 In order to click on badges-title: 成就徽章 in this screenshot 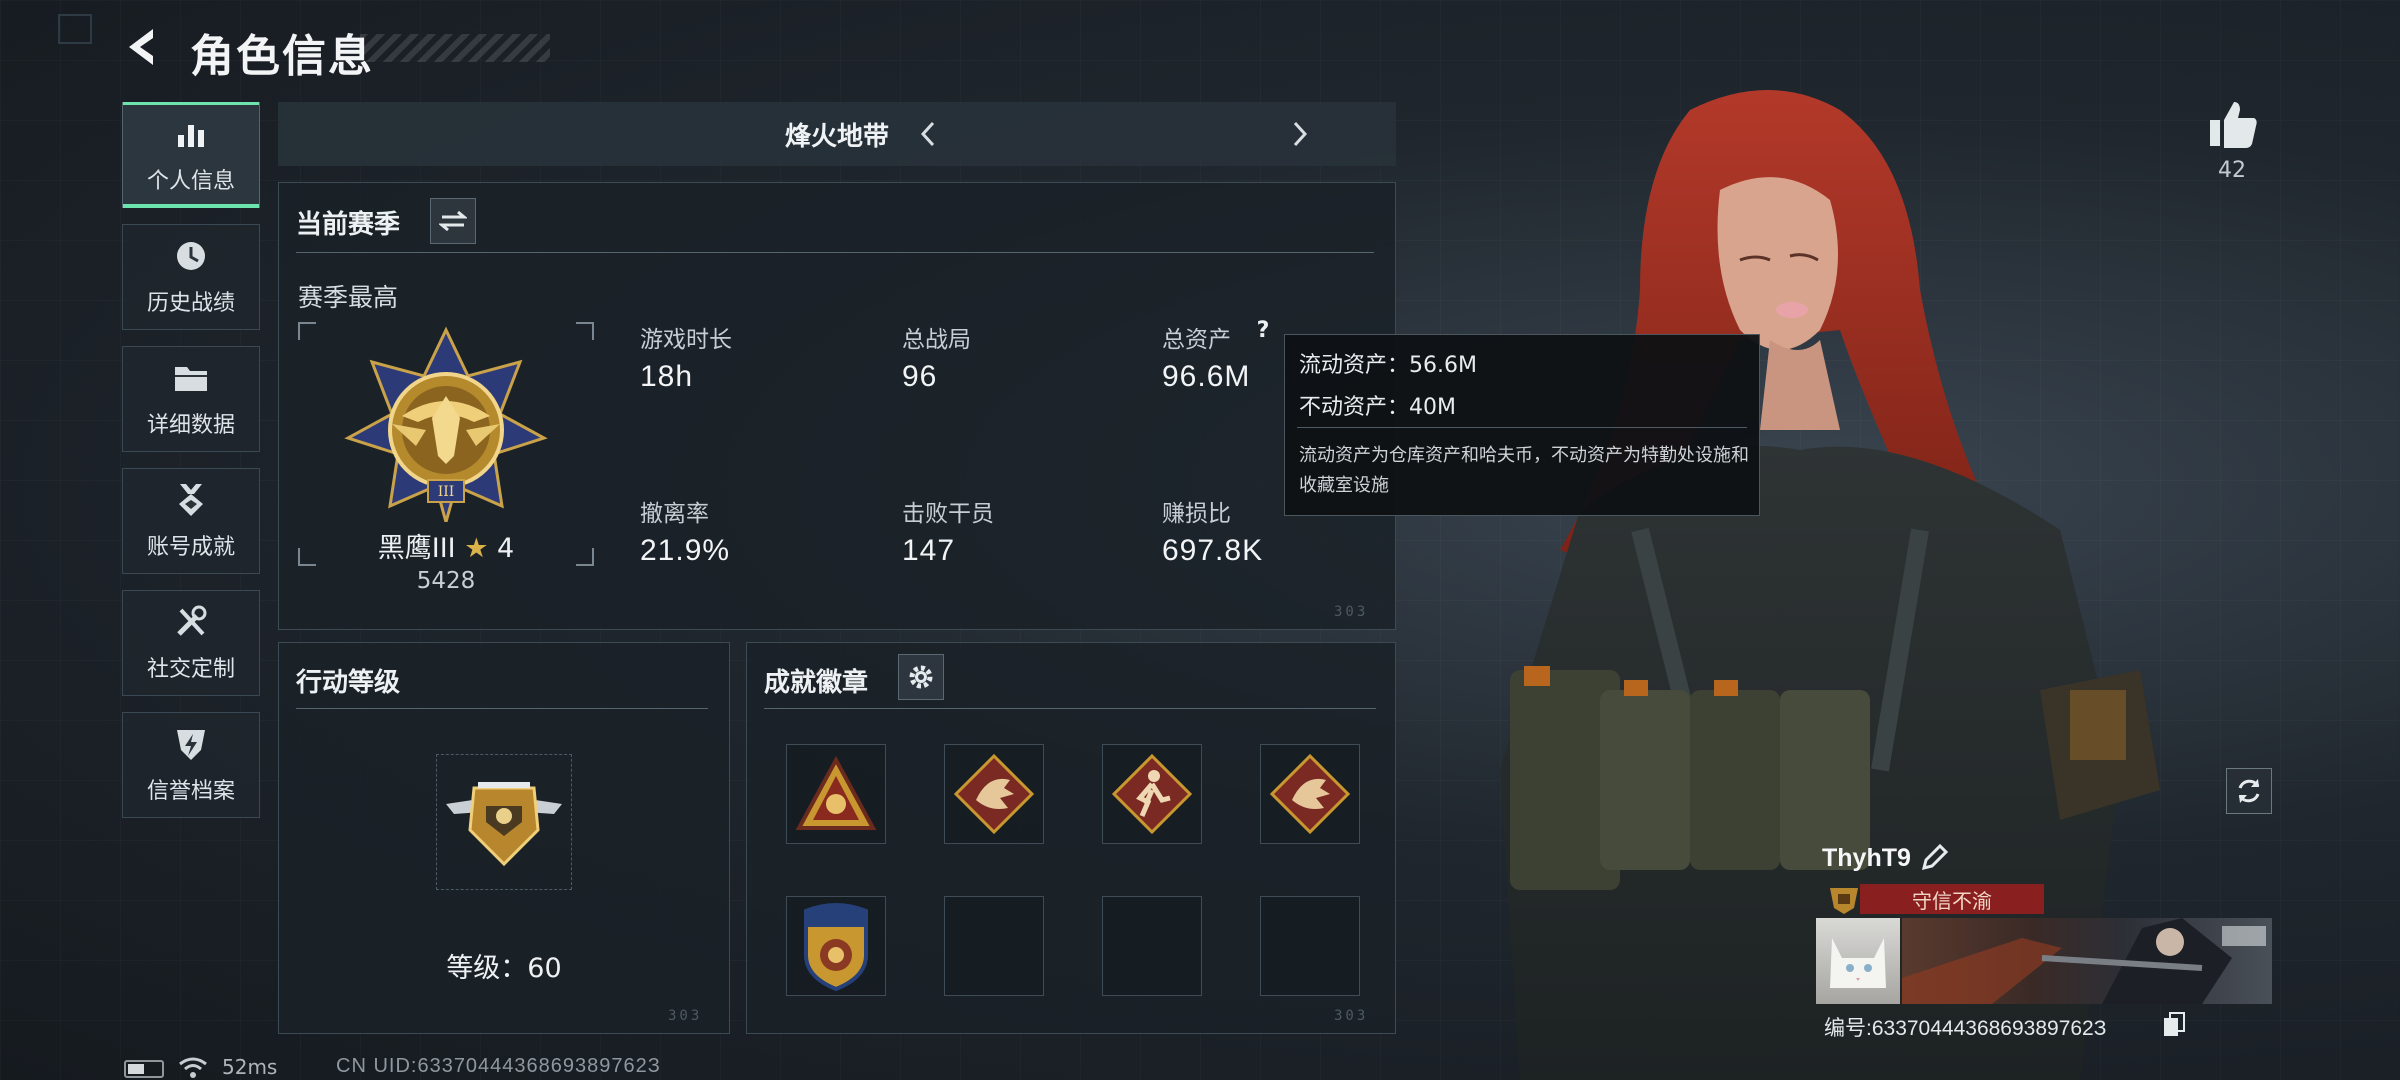, I will do `click(816, 683)`.